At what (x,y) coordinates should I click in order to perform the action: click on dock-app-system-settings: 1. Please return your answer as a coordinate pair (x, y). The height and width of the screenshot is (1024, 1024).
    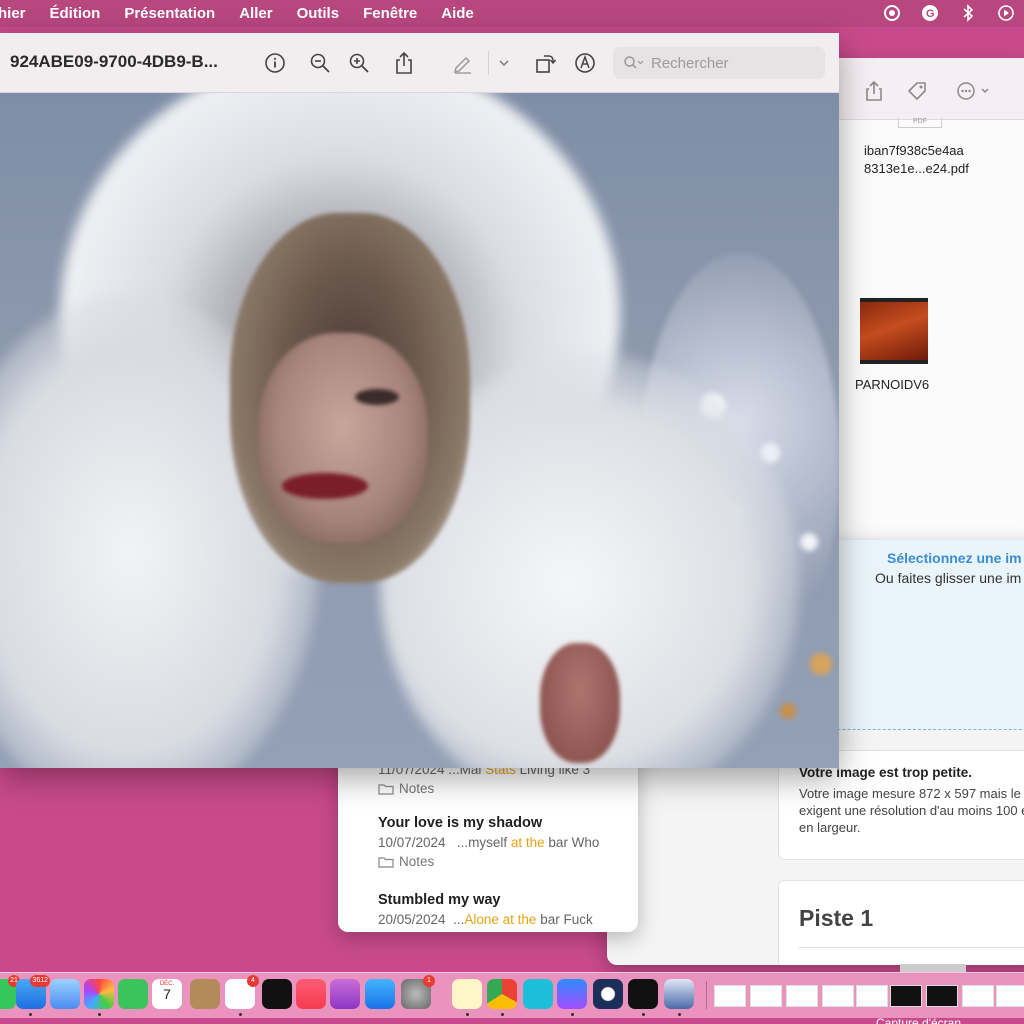
    Looking at the image, I should click on (418, 992).